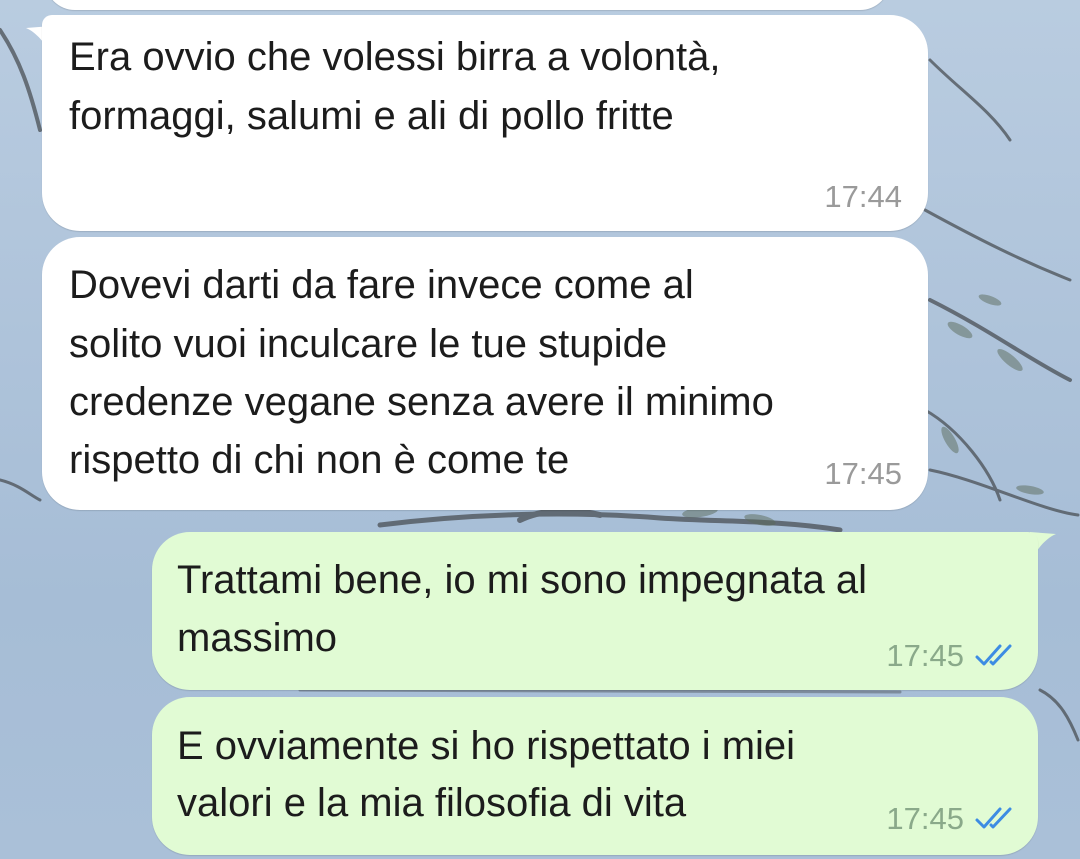 The height and width of the screenshot is (859, 1080). What do you see at coordinates (522, 580) in the screenshot?
I see `message-text-line: Trattami bene, io mi sono impegnata al` at bounding box center [522, 580].